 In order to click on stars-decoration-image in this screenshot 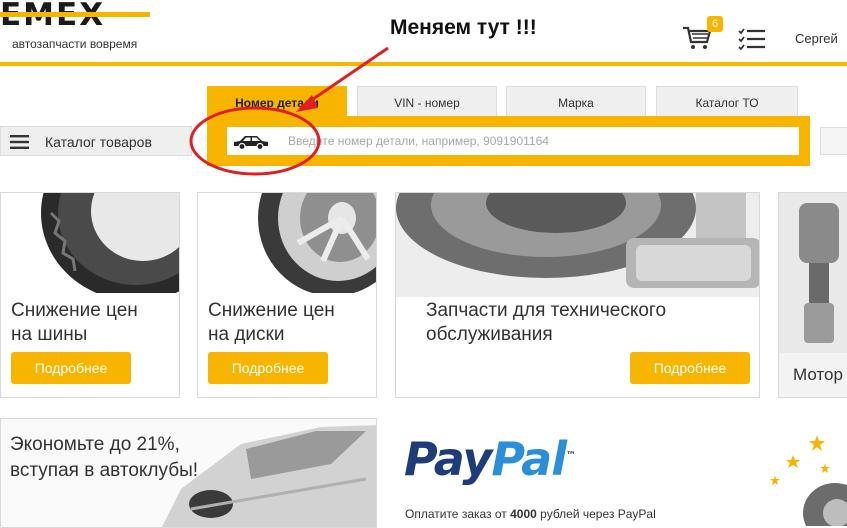, I will do `click(808, 480)`.